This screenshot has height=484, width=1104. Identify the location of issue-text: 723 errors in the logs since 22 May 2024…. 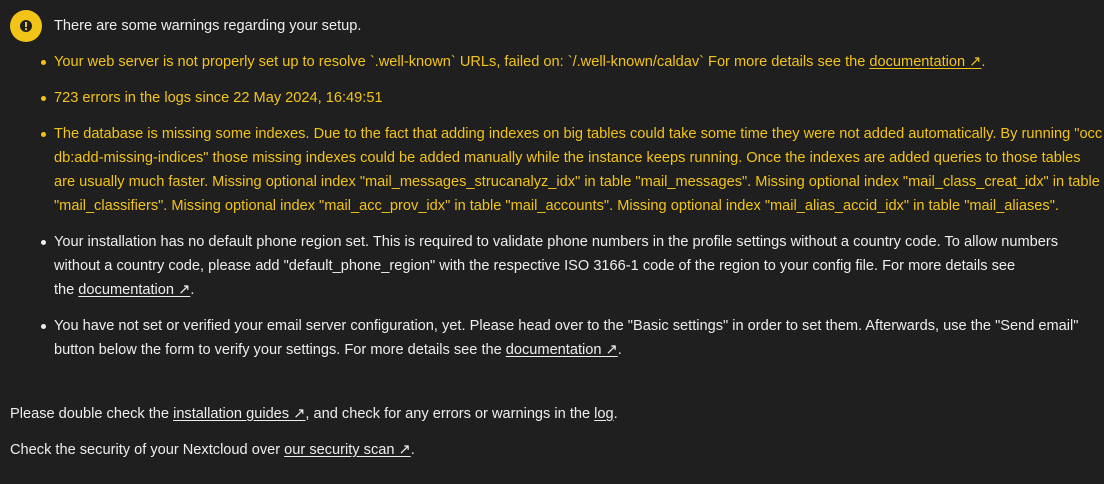
(218, 98).